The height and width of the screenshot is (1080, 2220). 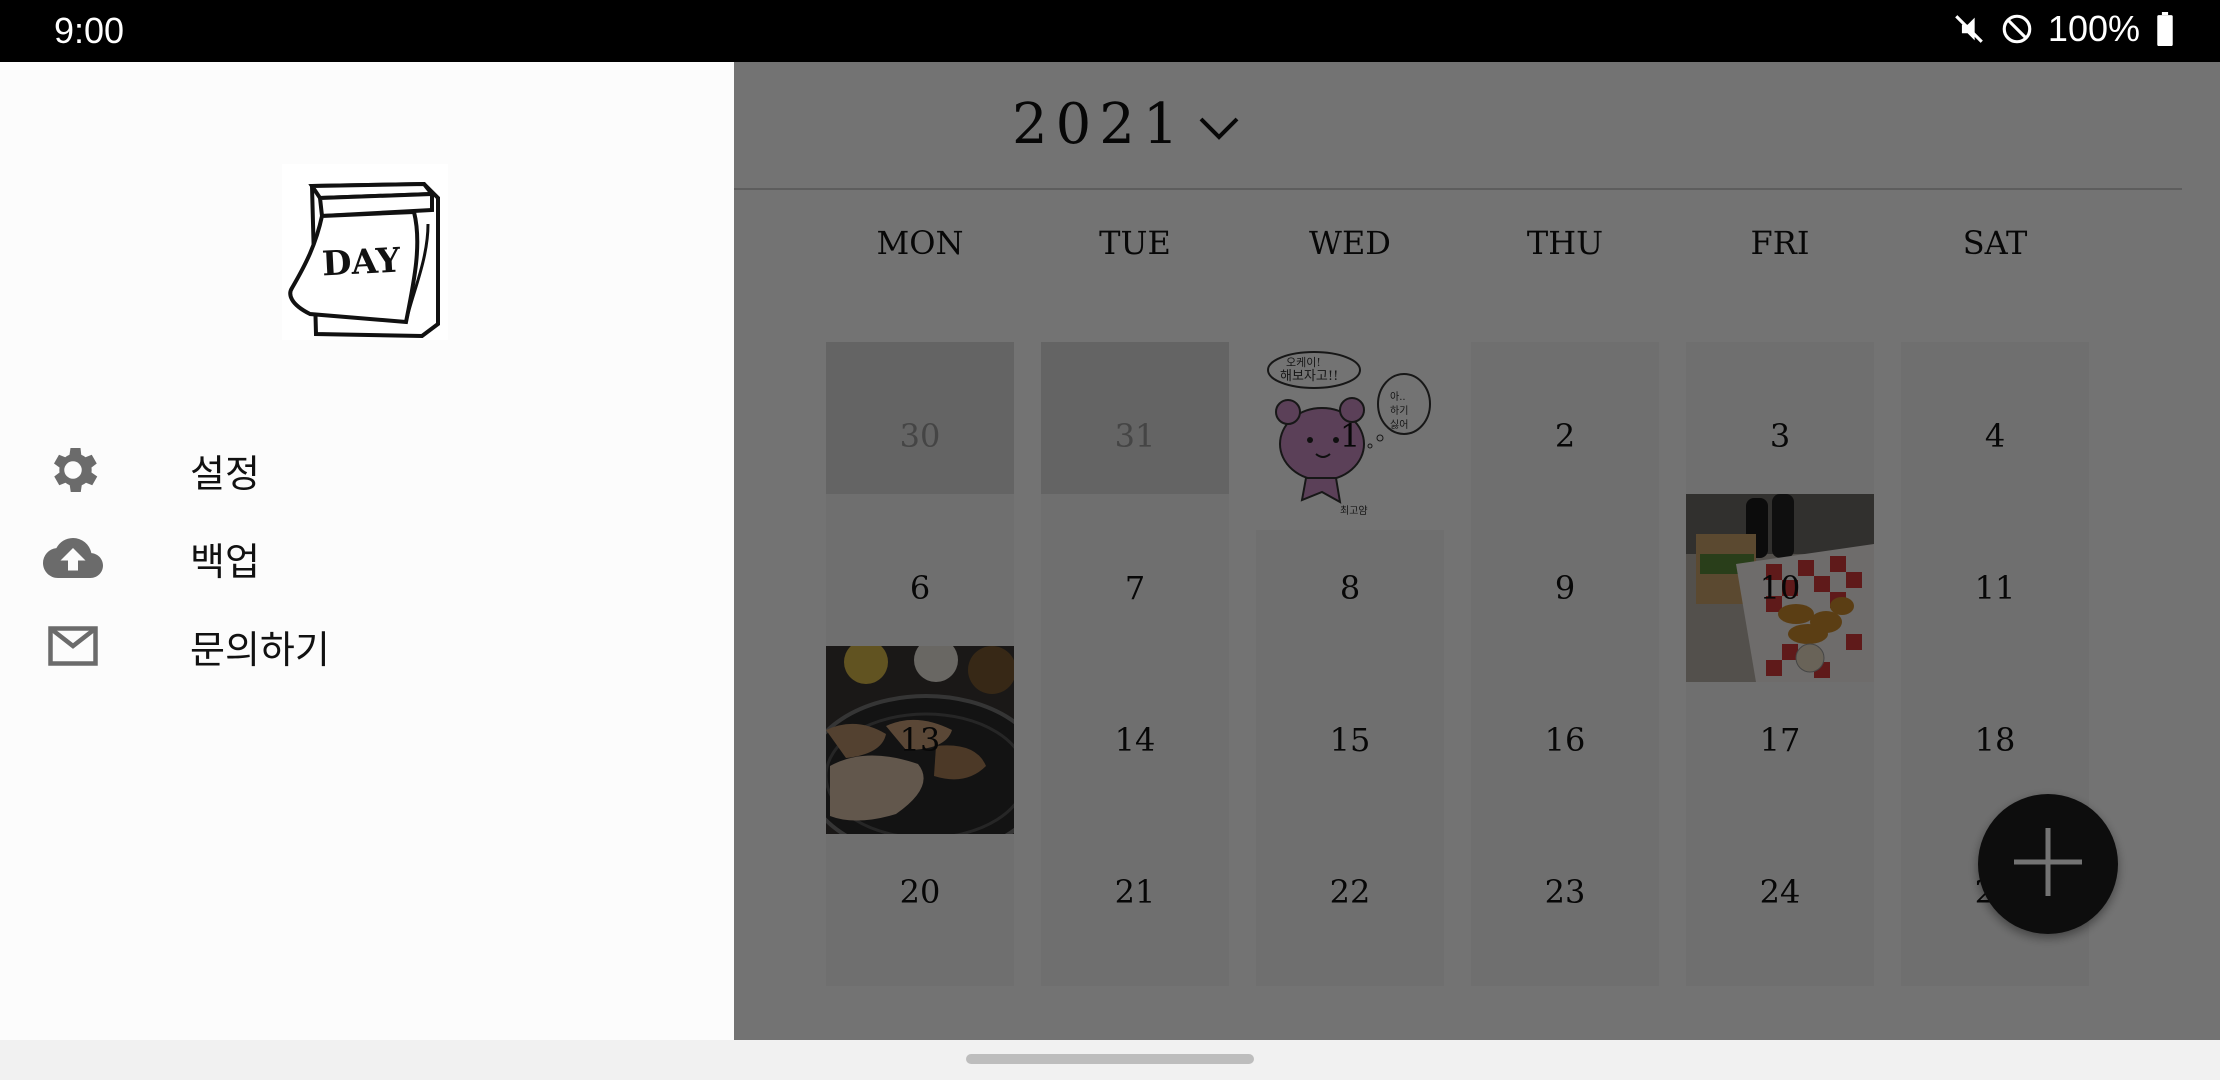 What do you see at coordinates (1110, 31) in the screenshot?
I see `status-bar: 9:00 100%` at bounding box center [1110, 31].